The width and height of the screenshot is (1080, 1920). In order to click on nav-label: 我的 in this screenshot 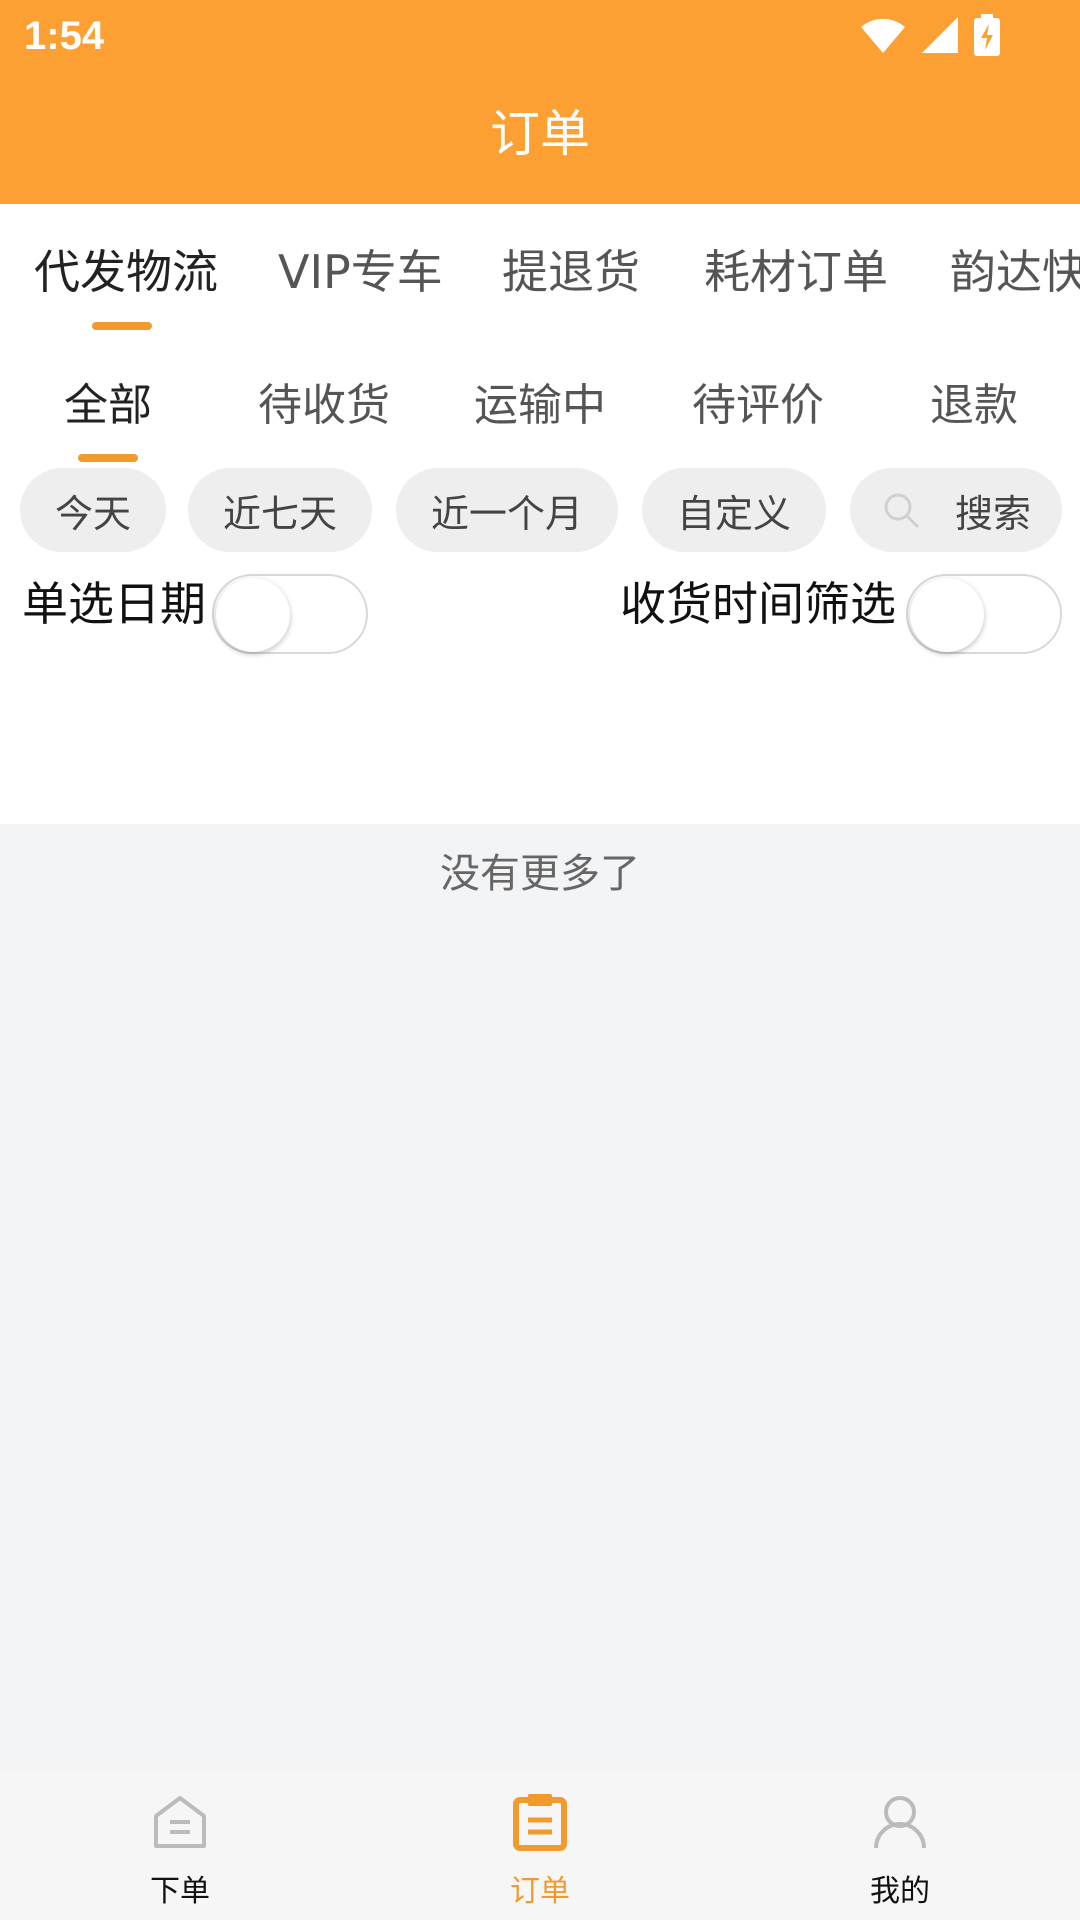, I will do `click(900, 1891)`.